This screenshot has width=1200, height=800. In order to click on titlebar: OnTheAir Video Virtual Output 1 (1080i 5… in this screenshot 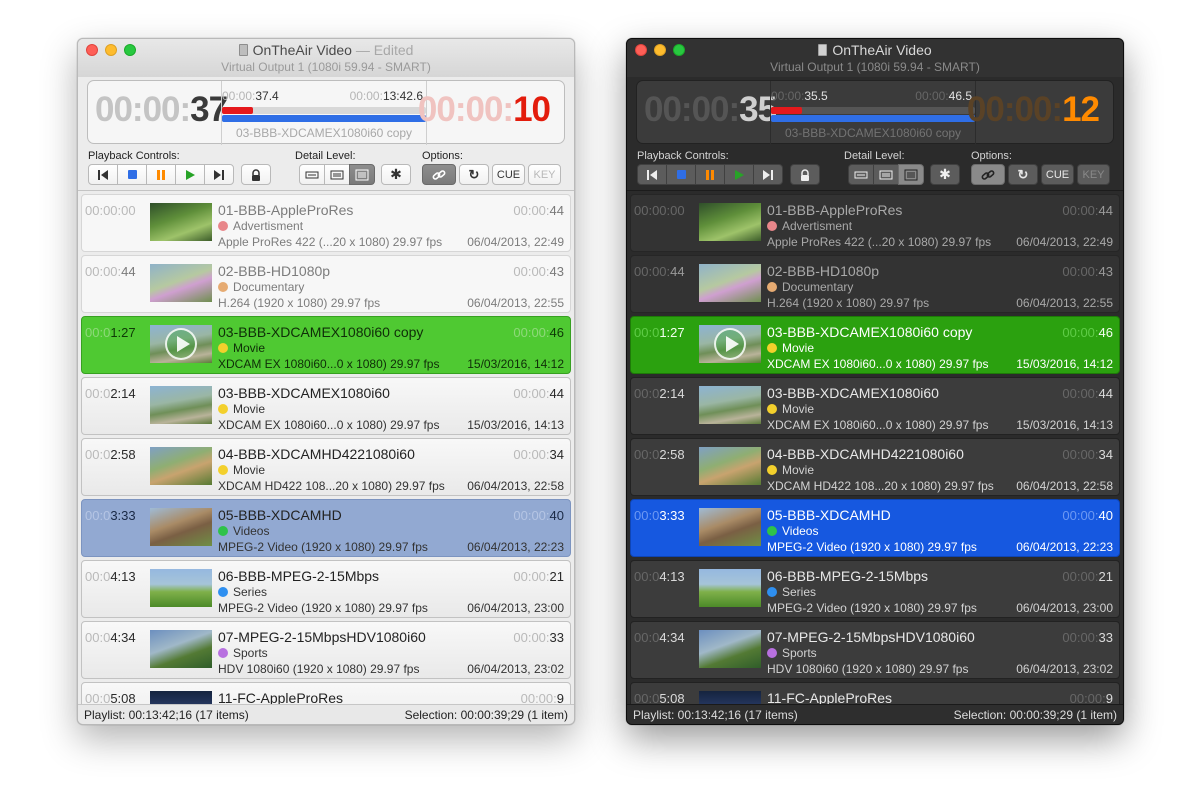, I will do `click(875, 58)`.